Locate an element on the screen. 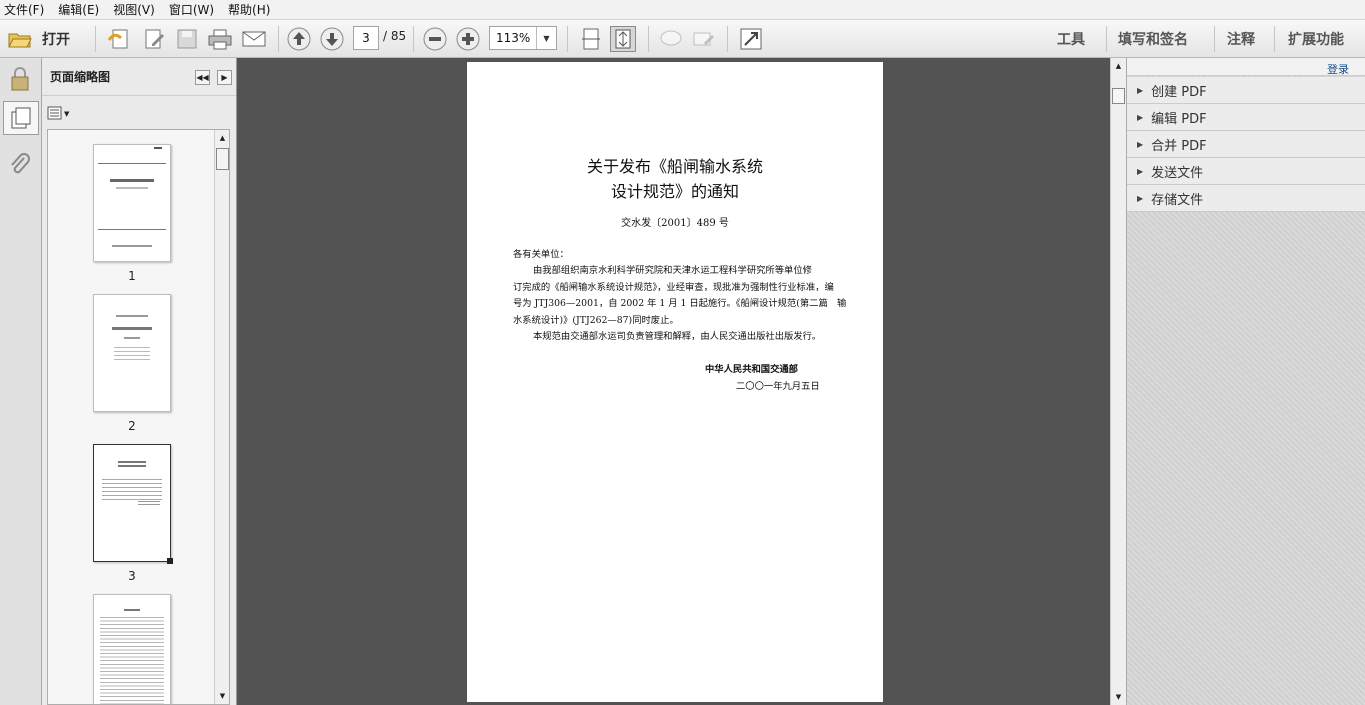  create-pdf-label: 创建 PDF is located at coordinates (1179, 92).